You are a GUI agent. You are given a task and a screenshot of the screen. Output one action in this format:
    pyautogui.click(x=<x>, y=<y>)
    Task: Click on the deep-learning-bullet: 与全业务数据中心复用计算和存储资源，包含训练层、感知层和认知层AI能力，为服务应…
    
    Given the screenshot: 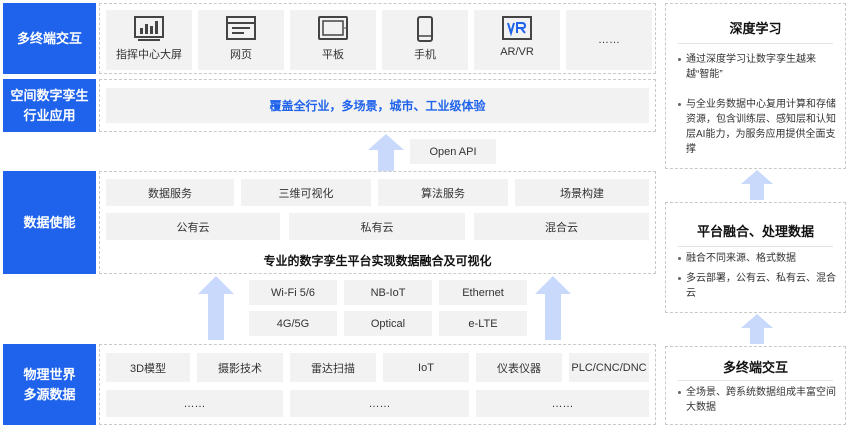 What is the action you would take?
    pyautogui.click(x=757, y=127)
    